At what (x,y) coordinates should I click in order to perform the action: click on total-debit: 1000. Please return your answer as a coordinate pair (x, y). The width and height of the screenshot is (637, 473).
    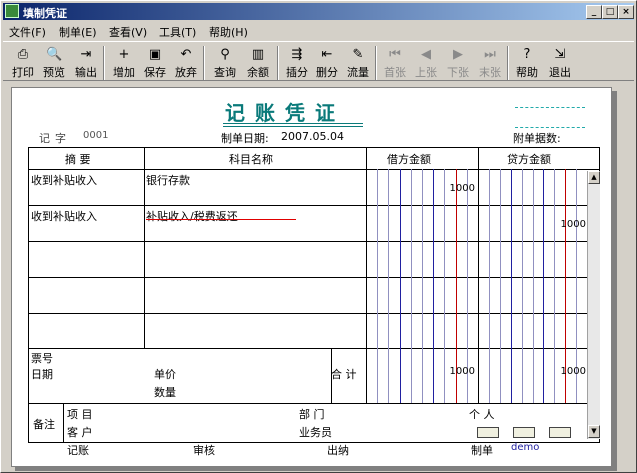
    Looking at the image, I should click on (462, 371).